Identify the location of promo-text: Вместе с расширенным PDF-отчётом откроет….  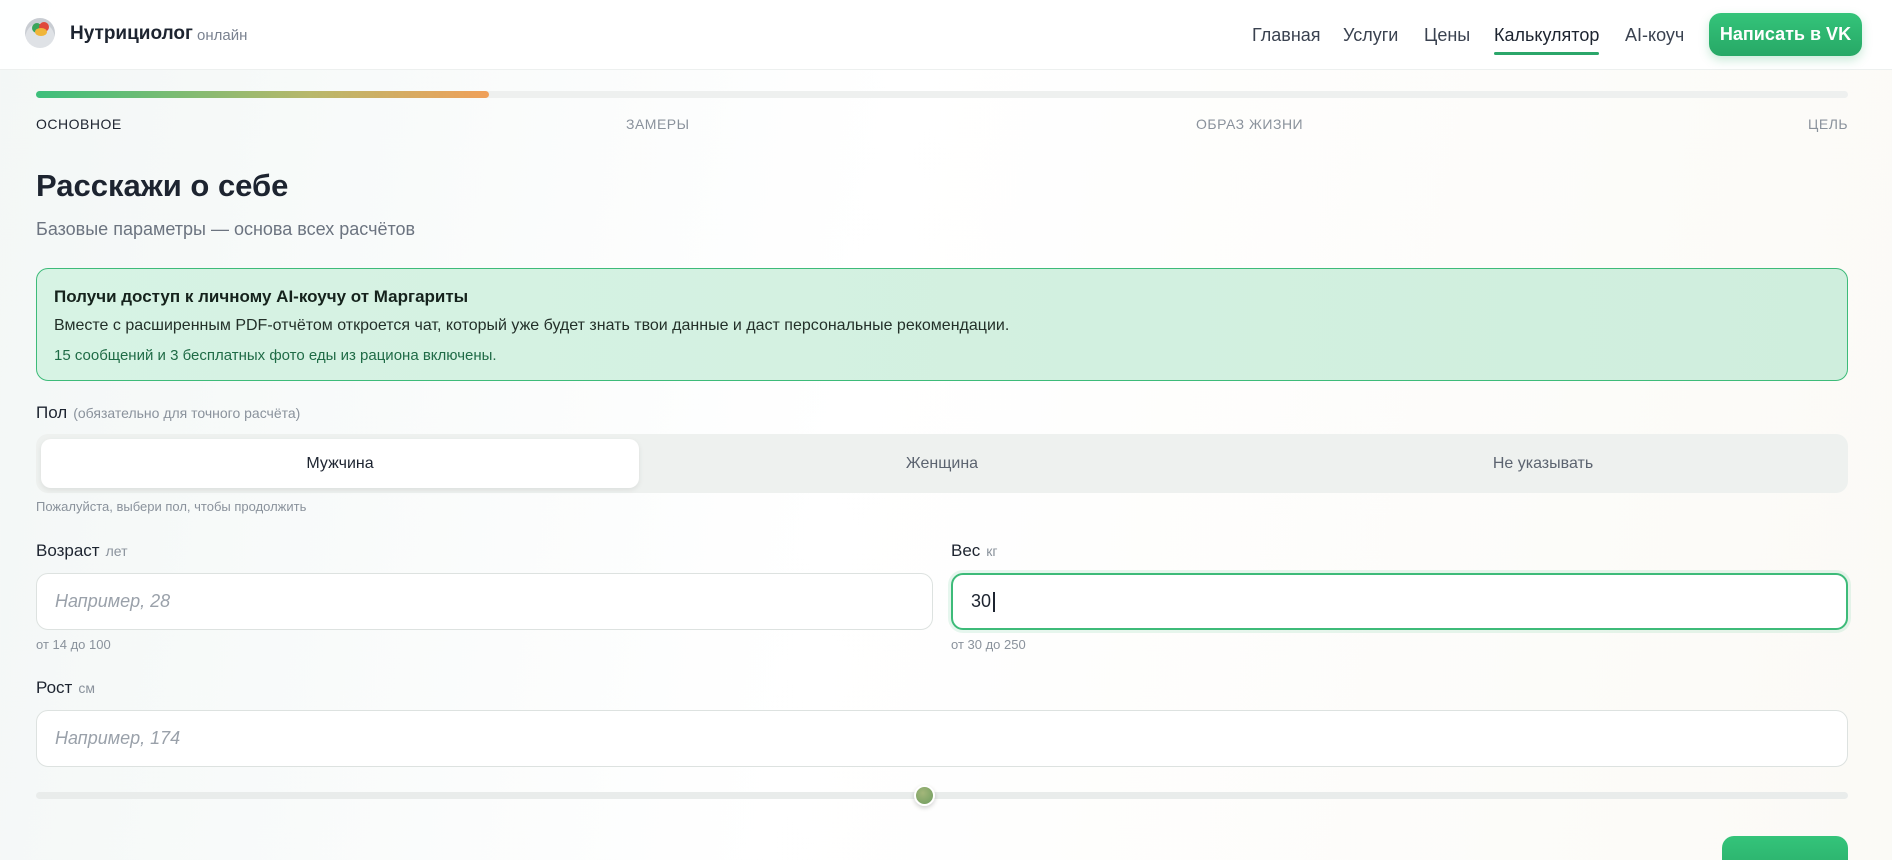
(532, 325).